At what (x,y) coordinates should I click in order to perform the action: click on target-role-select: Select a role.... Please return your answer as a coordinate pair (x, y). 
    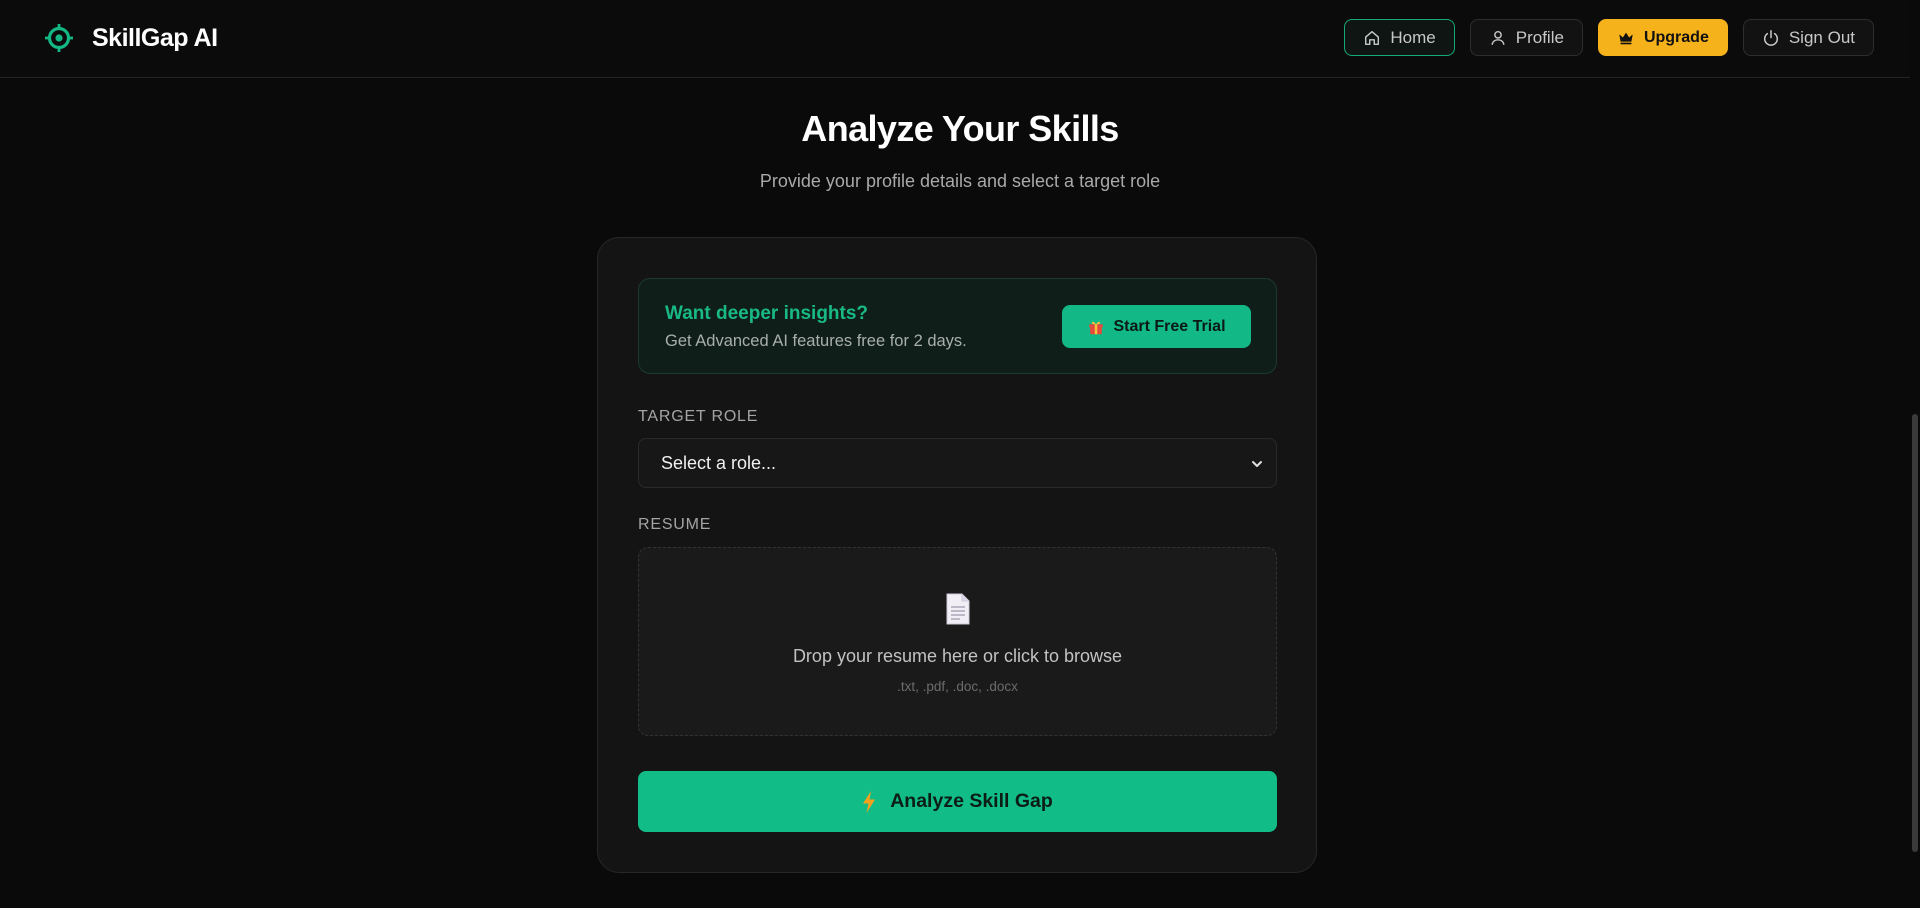
    Looking at the image, I should click on (957, 463).